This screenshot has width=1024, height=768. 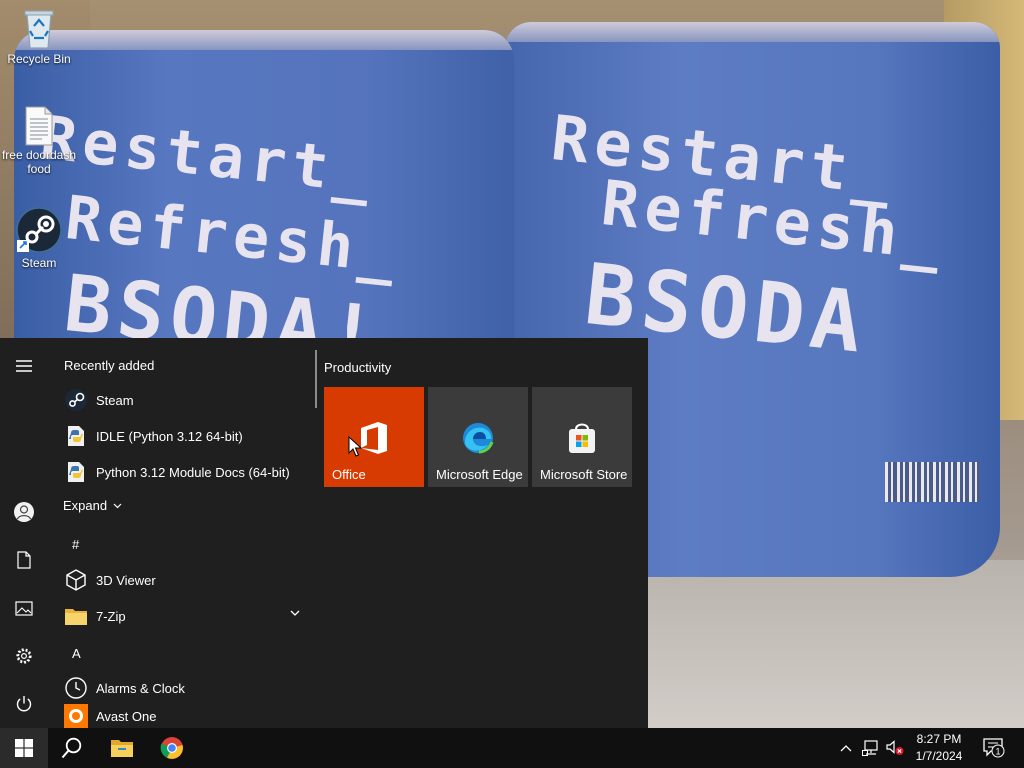 I want to click on search-button, so click(x=72, y=748).